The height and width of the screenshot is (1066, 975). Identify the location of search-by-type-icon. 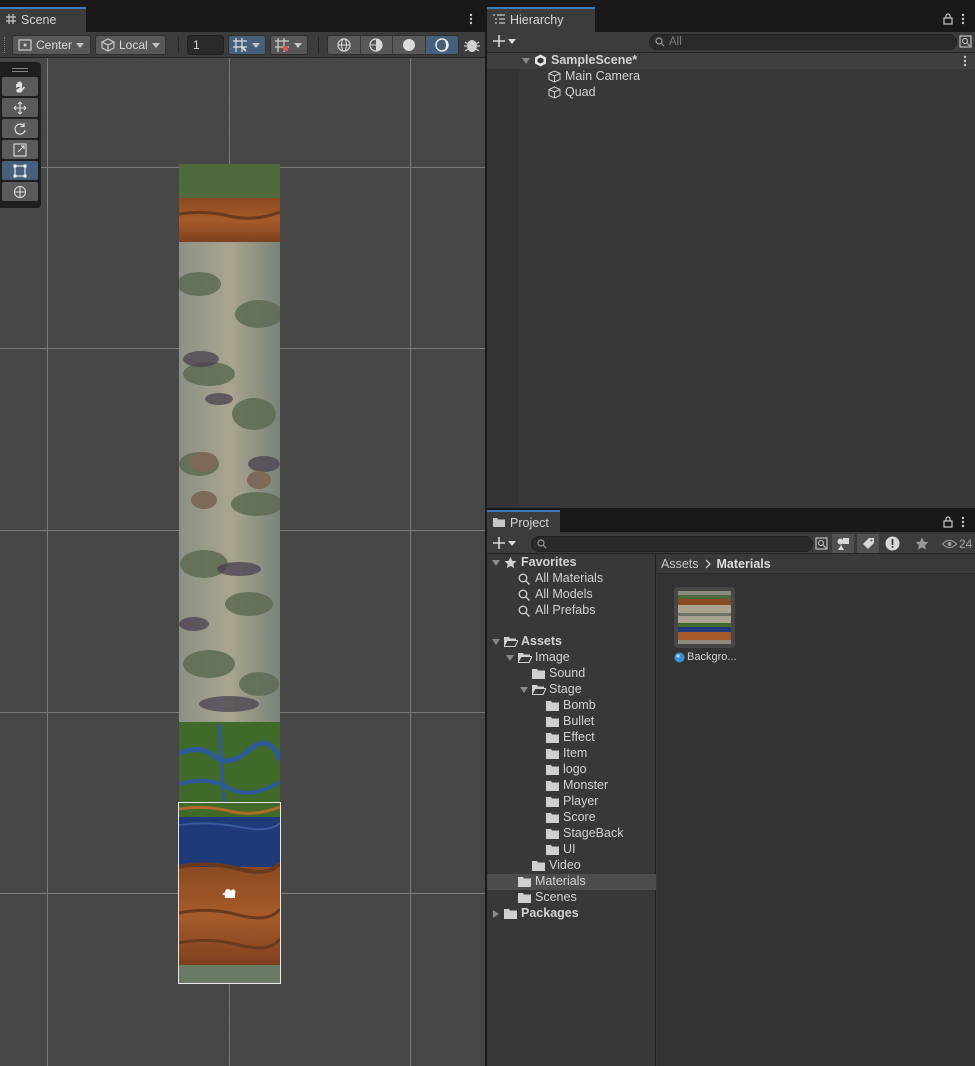
(965, 41).